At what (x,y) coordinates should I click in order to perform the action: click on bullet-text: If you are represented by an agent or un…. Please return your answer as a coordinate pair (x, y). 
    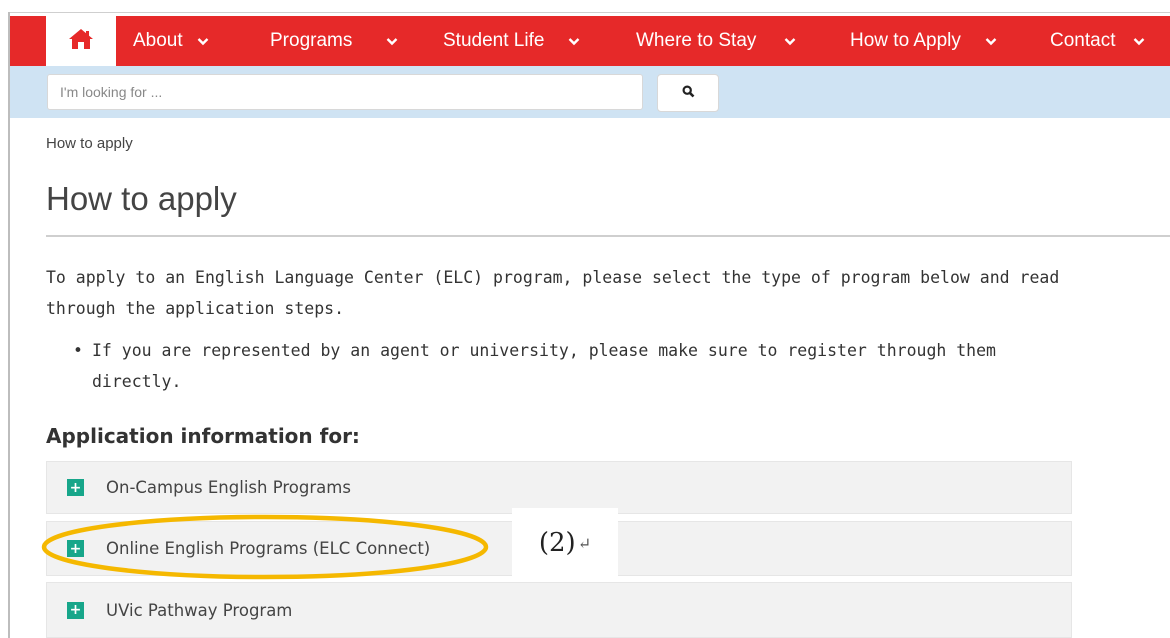
    Looking at the image, I should click on (544, 366).